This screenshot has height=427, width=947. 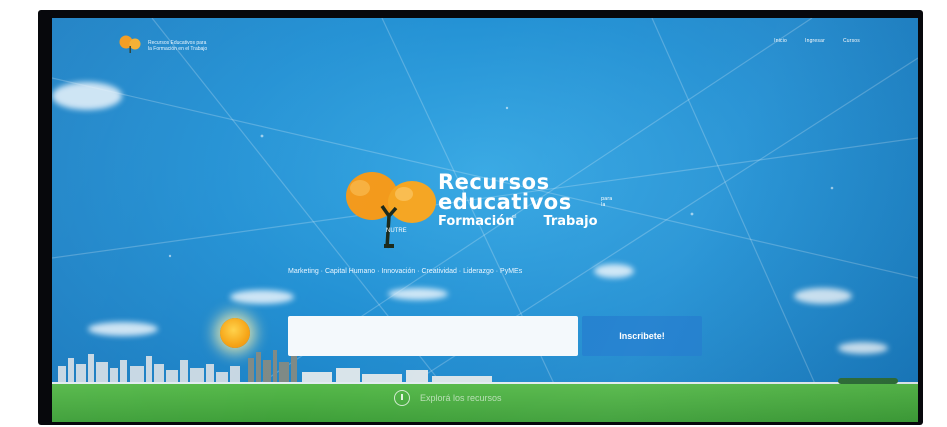 What do you see at coordinates (130, 44) in the screenshot?
I see `tree-logo-icon` at bounding box center [130, 44].